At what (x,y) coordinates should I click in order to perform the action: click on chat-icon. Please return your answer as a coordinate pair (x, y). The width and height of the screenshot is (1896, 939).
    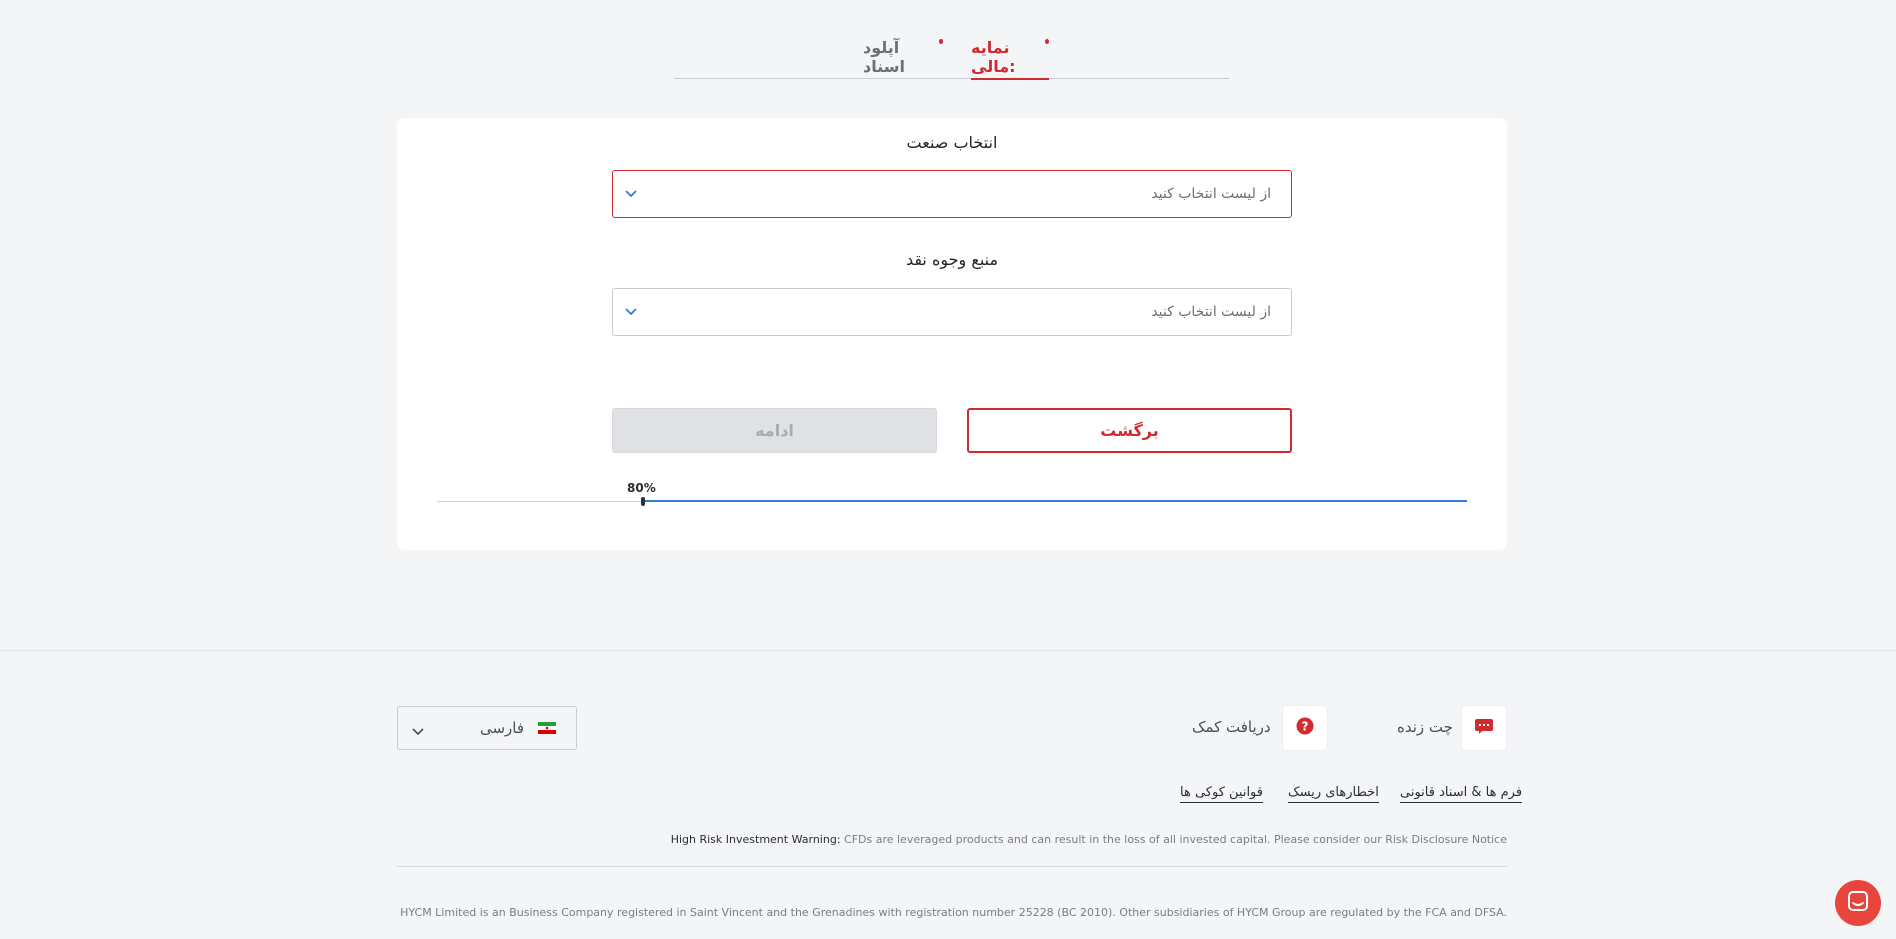
    Looking at the image, I should click on (1484, 728).